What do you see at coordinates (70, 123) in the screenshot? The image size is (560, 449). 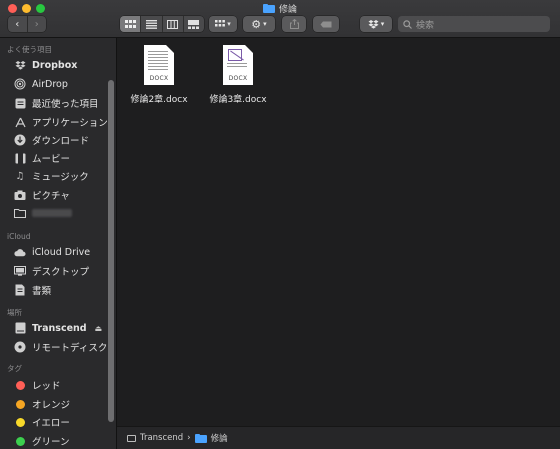 I see `sidebar-item-label: アプリケーション` at bounding box center [70, 123].